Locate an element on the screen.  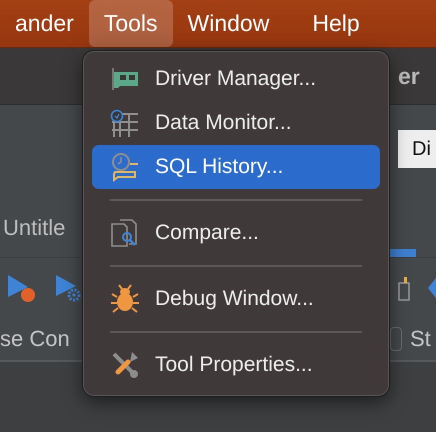
back-arrow-icon is located at coordinates (432, 288).